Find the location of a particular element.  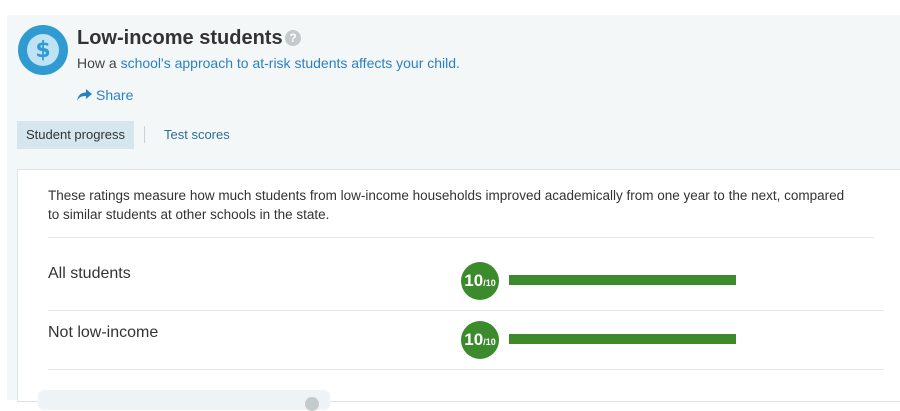

rating-bar-all-students is located at coordinates (622, 280).